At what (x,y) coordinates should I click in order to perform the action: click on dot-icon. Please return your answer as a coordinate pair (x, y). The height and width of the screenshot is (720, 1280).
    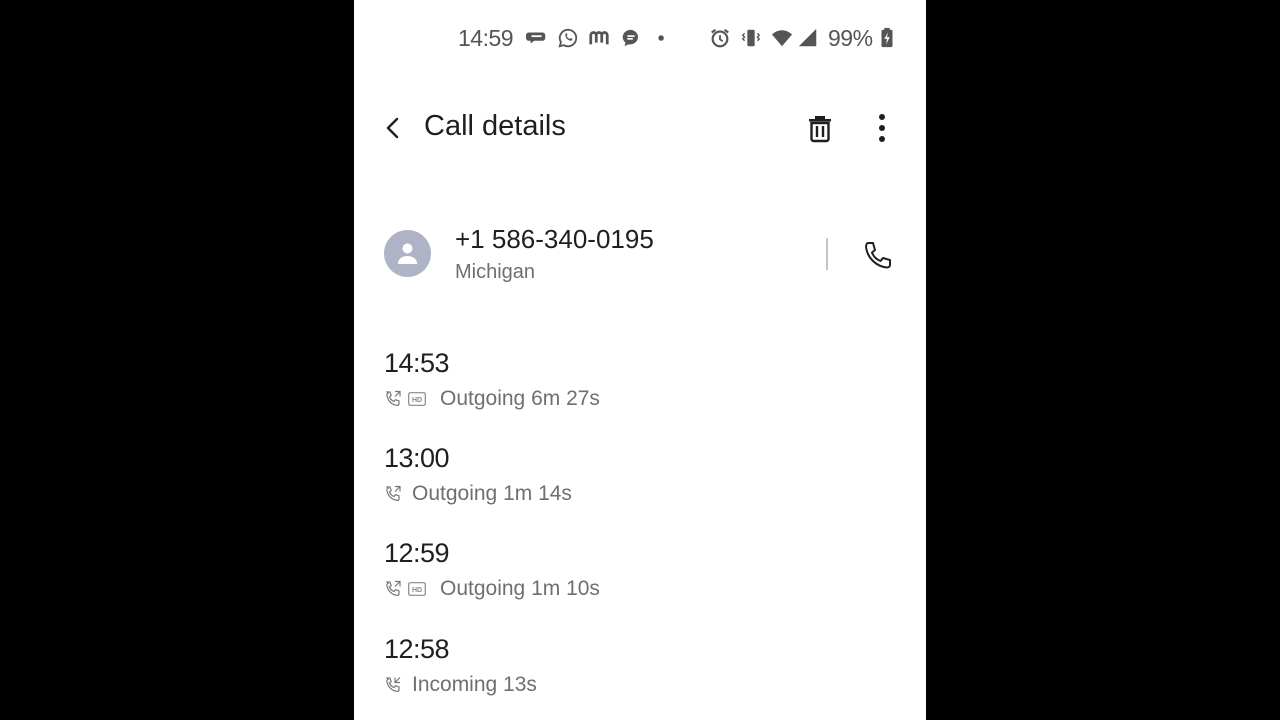
    Looking at the image, I should click on (661, 38).